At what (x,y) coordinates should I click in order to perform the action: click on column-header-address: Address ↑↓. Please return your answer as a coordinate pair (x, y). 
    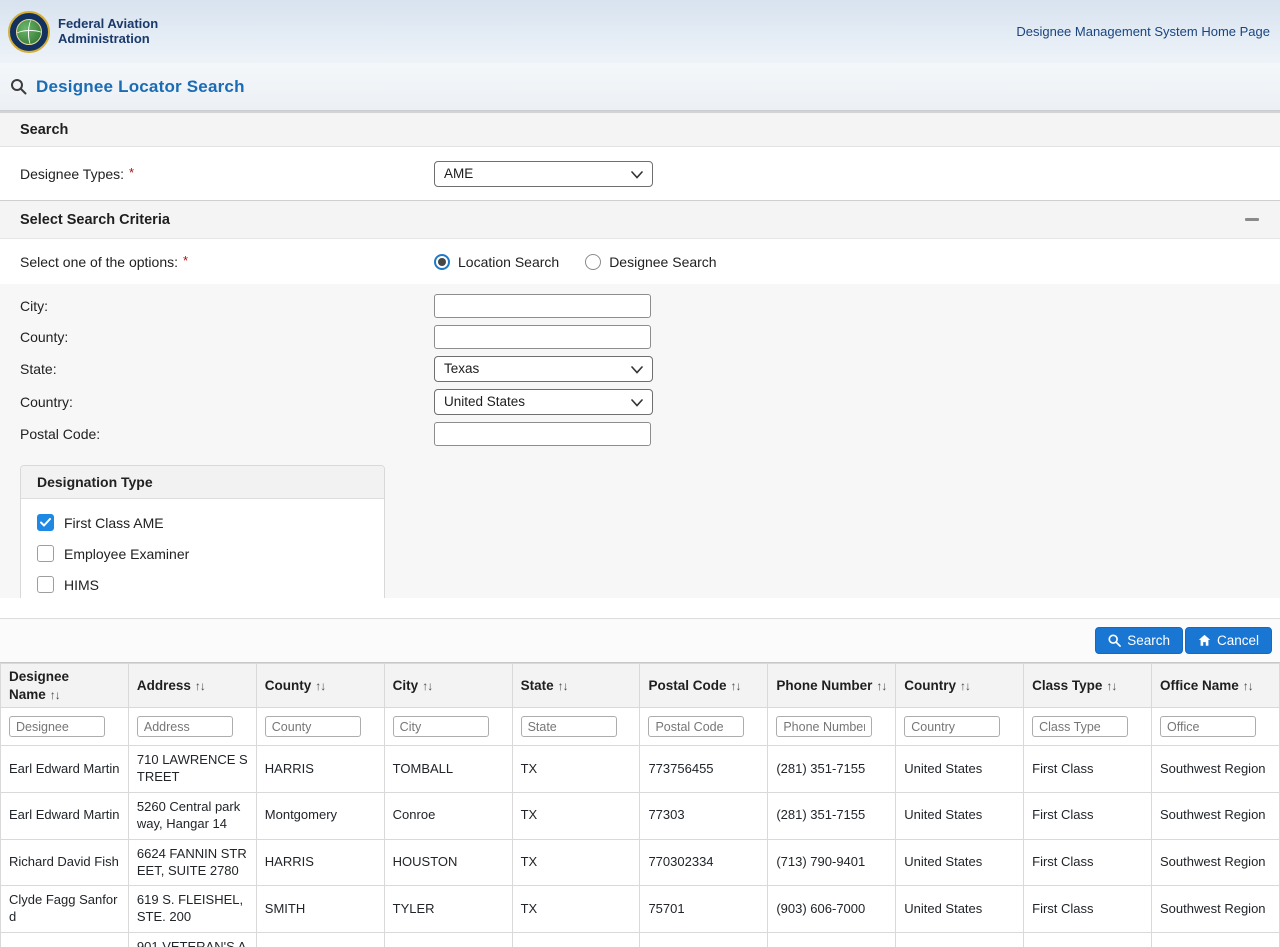
    Looking at the image, I should click on (192, 685).